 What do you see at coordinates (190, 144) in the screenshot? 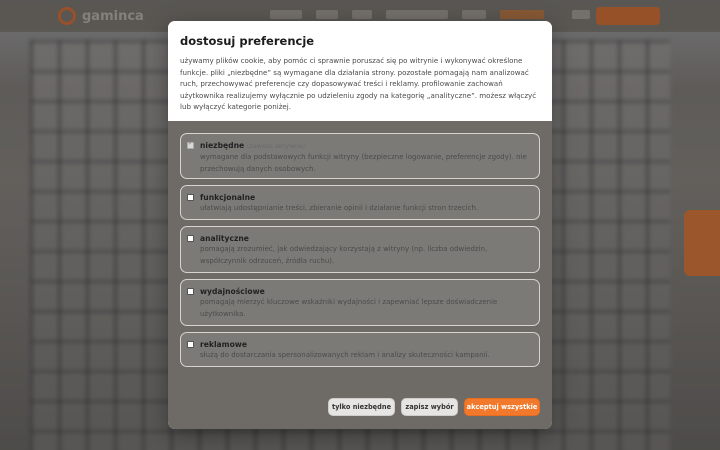
I see `necessary-checkbox` at bounding box center [190, 144].